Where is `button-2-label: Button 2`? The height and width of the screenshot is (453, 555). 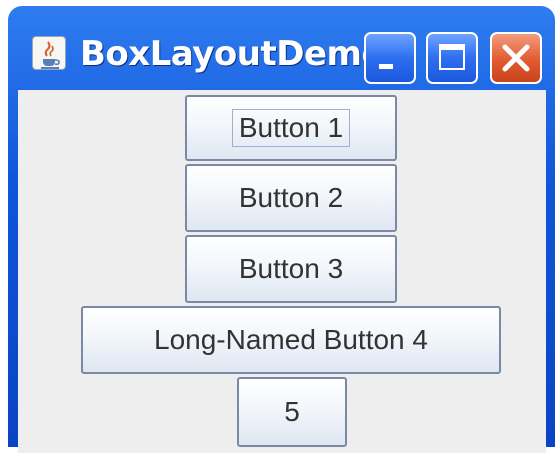
button-2-label: Button 2 is located at coordinates (291, 197).